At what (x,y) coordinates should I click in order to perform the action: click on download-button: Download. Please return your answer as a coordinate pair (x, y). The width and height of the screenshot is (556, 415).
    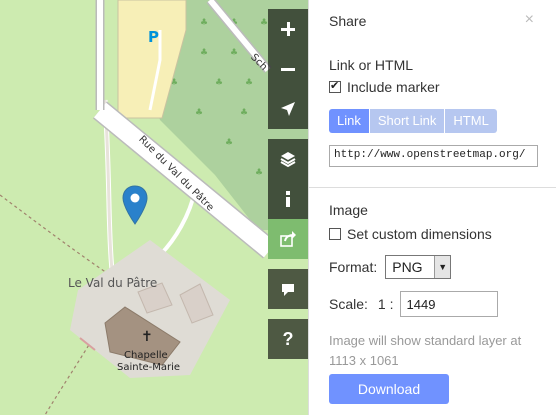
    Looking at the image, I should click on (389, 389).